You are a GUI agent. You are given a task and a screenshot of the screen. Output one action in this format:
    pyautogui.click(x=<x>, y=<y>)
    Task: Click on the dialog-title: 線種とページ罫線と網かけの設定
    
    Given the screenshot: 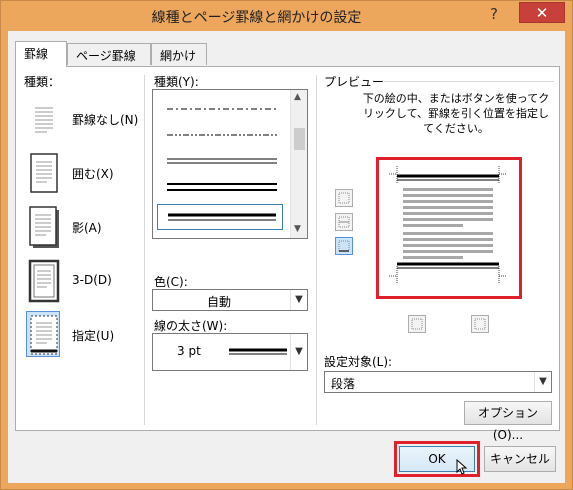 What is the action you would take?
    pyautogui.click(x=256, y=18)
    